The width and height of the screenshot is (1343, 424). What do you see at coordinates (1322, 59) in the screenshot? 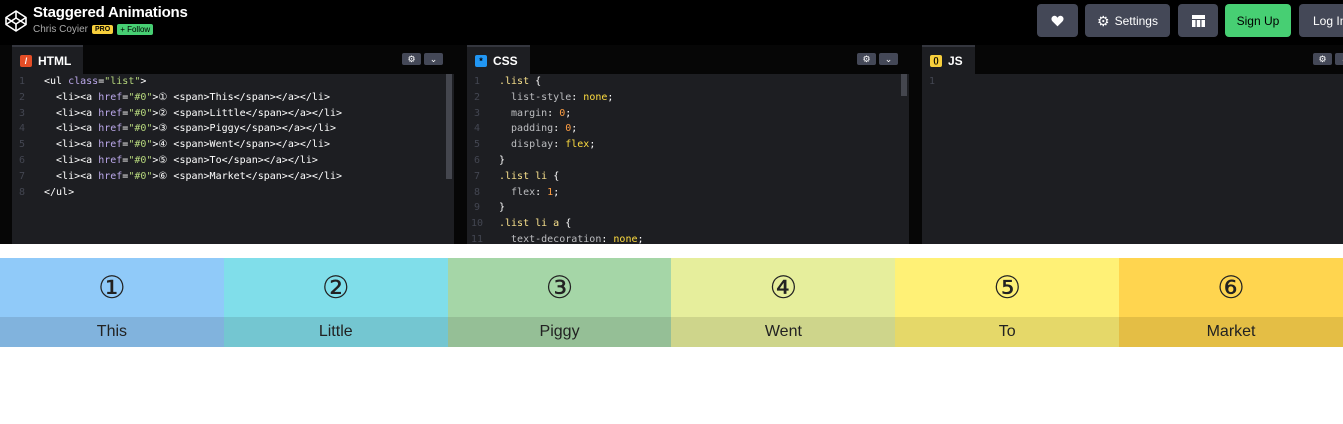
I see `js-settings-icon: ⚙` at bounding box center [1322, 59].